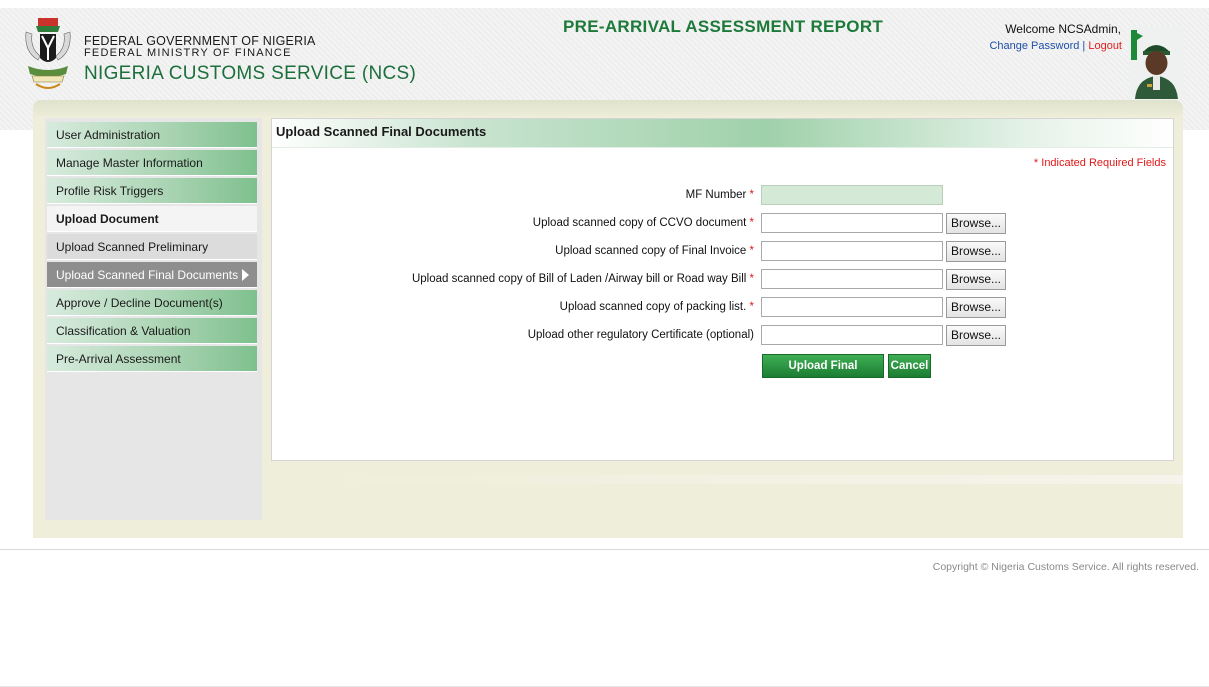 The width and height of the screenshot is (1209, 687). I want to click on content-bottom-strip, so click(722, 479).